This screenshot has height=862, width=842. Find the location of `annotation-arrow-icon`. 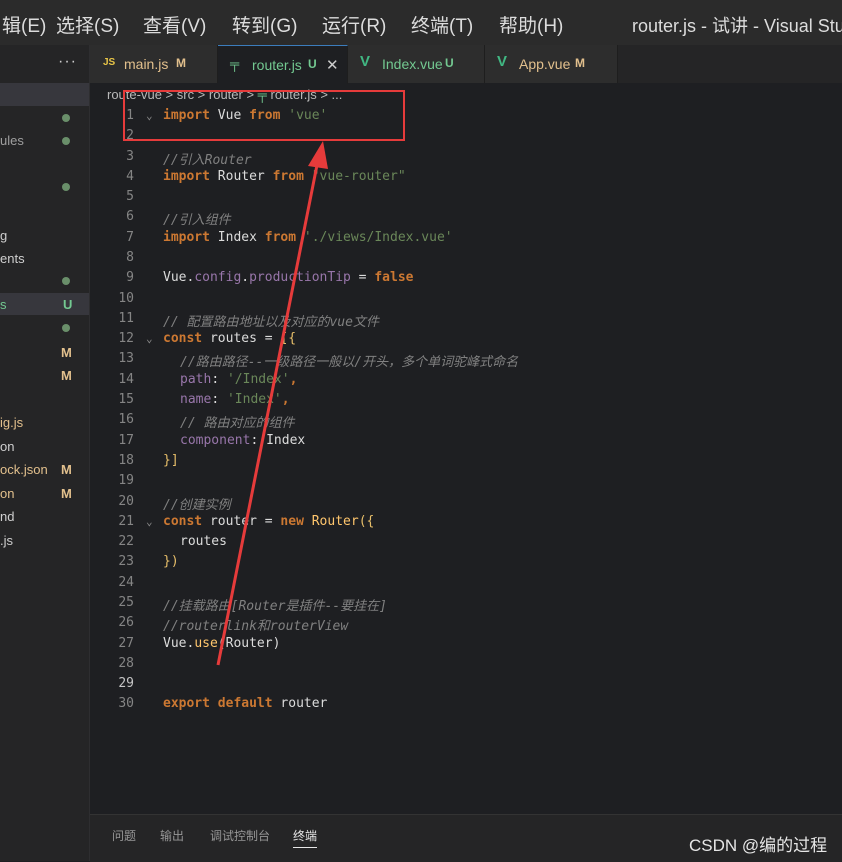

annotation-arrow-icon is located at coordinates (272, 403).